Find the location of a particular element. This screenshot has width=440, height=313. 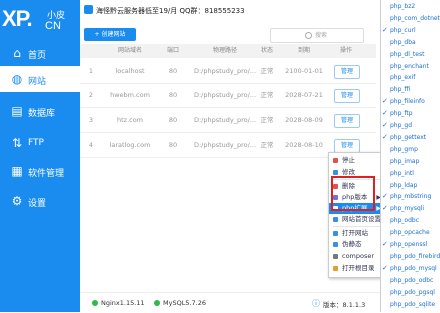

php-extension-label: php_mysqli is located at coordinates (407, 209).